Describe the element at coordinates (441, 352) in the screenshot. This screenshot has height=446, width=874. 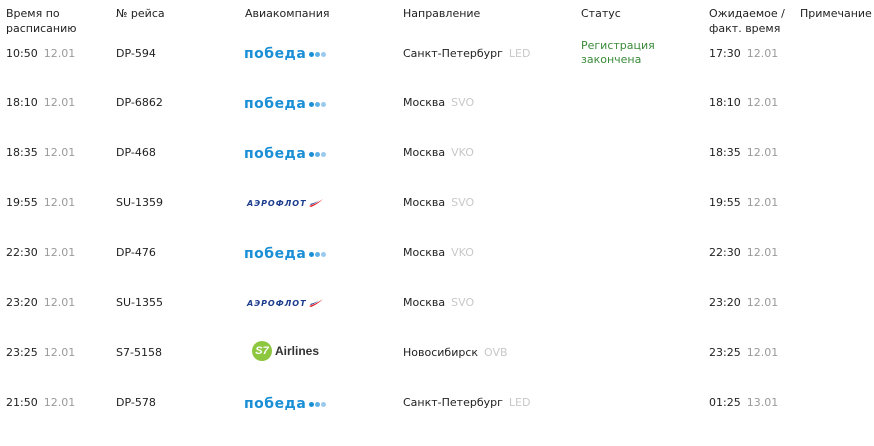
I see `destination-city: Новосибирск` at that location.